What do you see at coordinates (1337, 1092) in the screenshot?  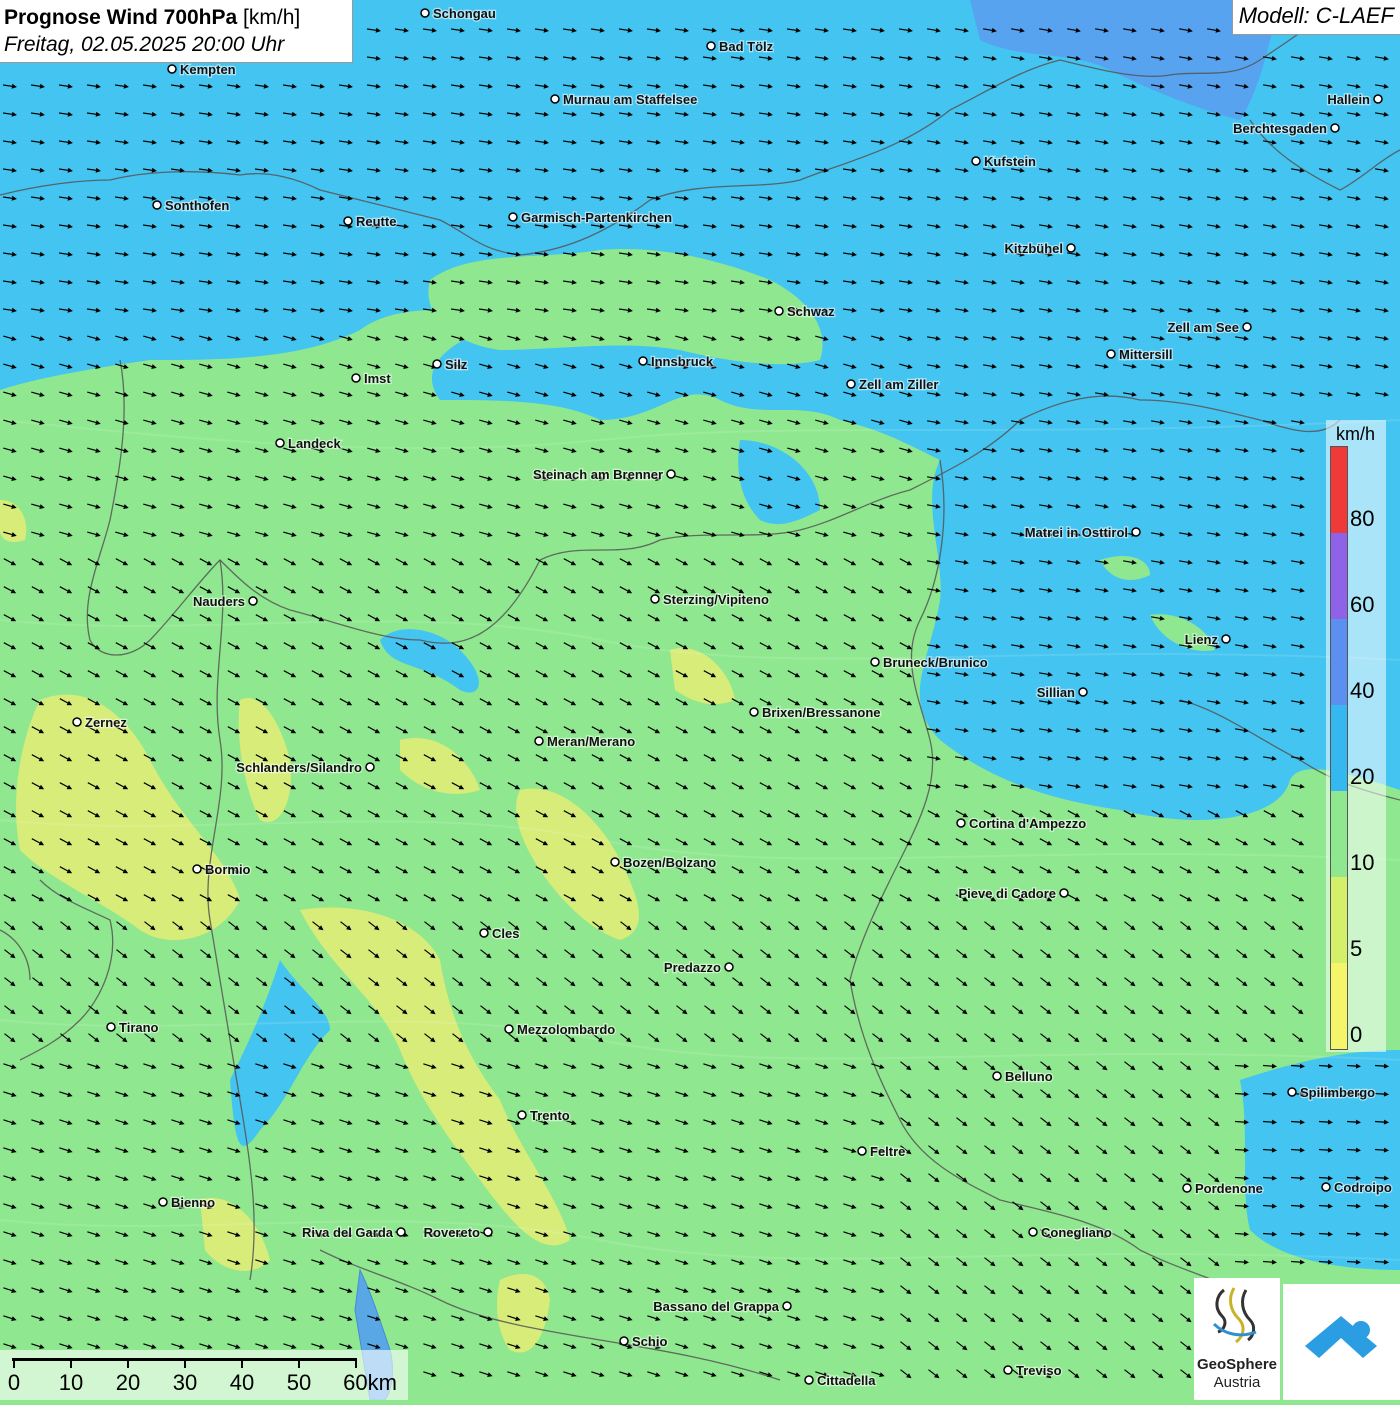 I see `city-label: Spilimbergo` at bounding box center [1337, 1092].